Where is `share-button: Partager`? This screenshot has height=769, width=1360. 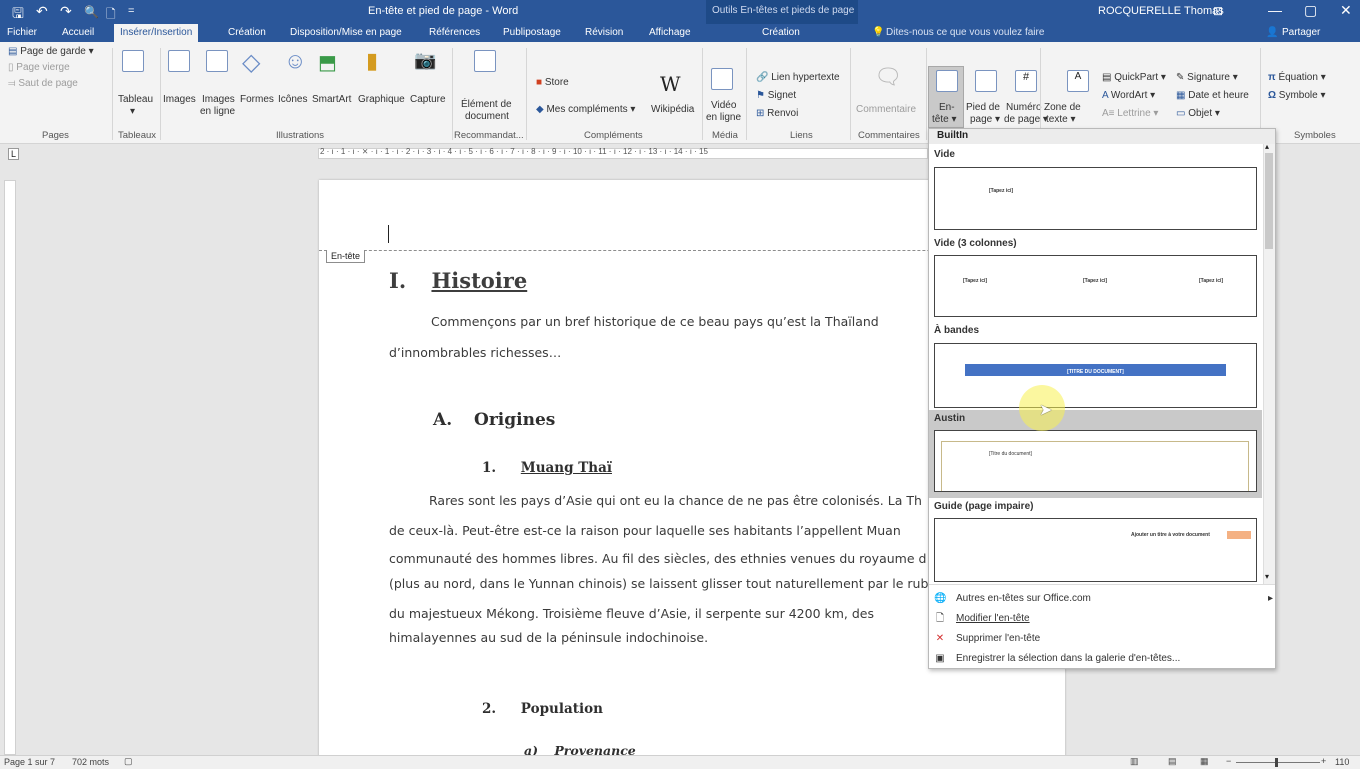 share-button: Partager is located at coordinates (1301, 32).